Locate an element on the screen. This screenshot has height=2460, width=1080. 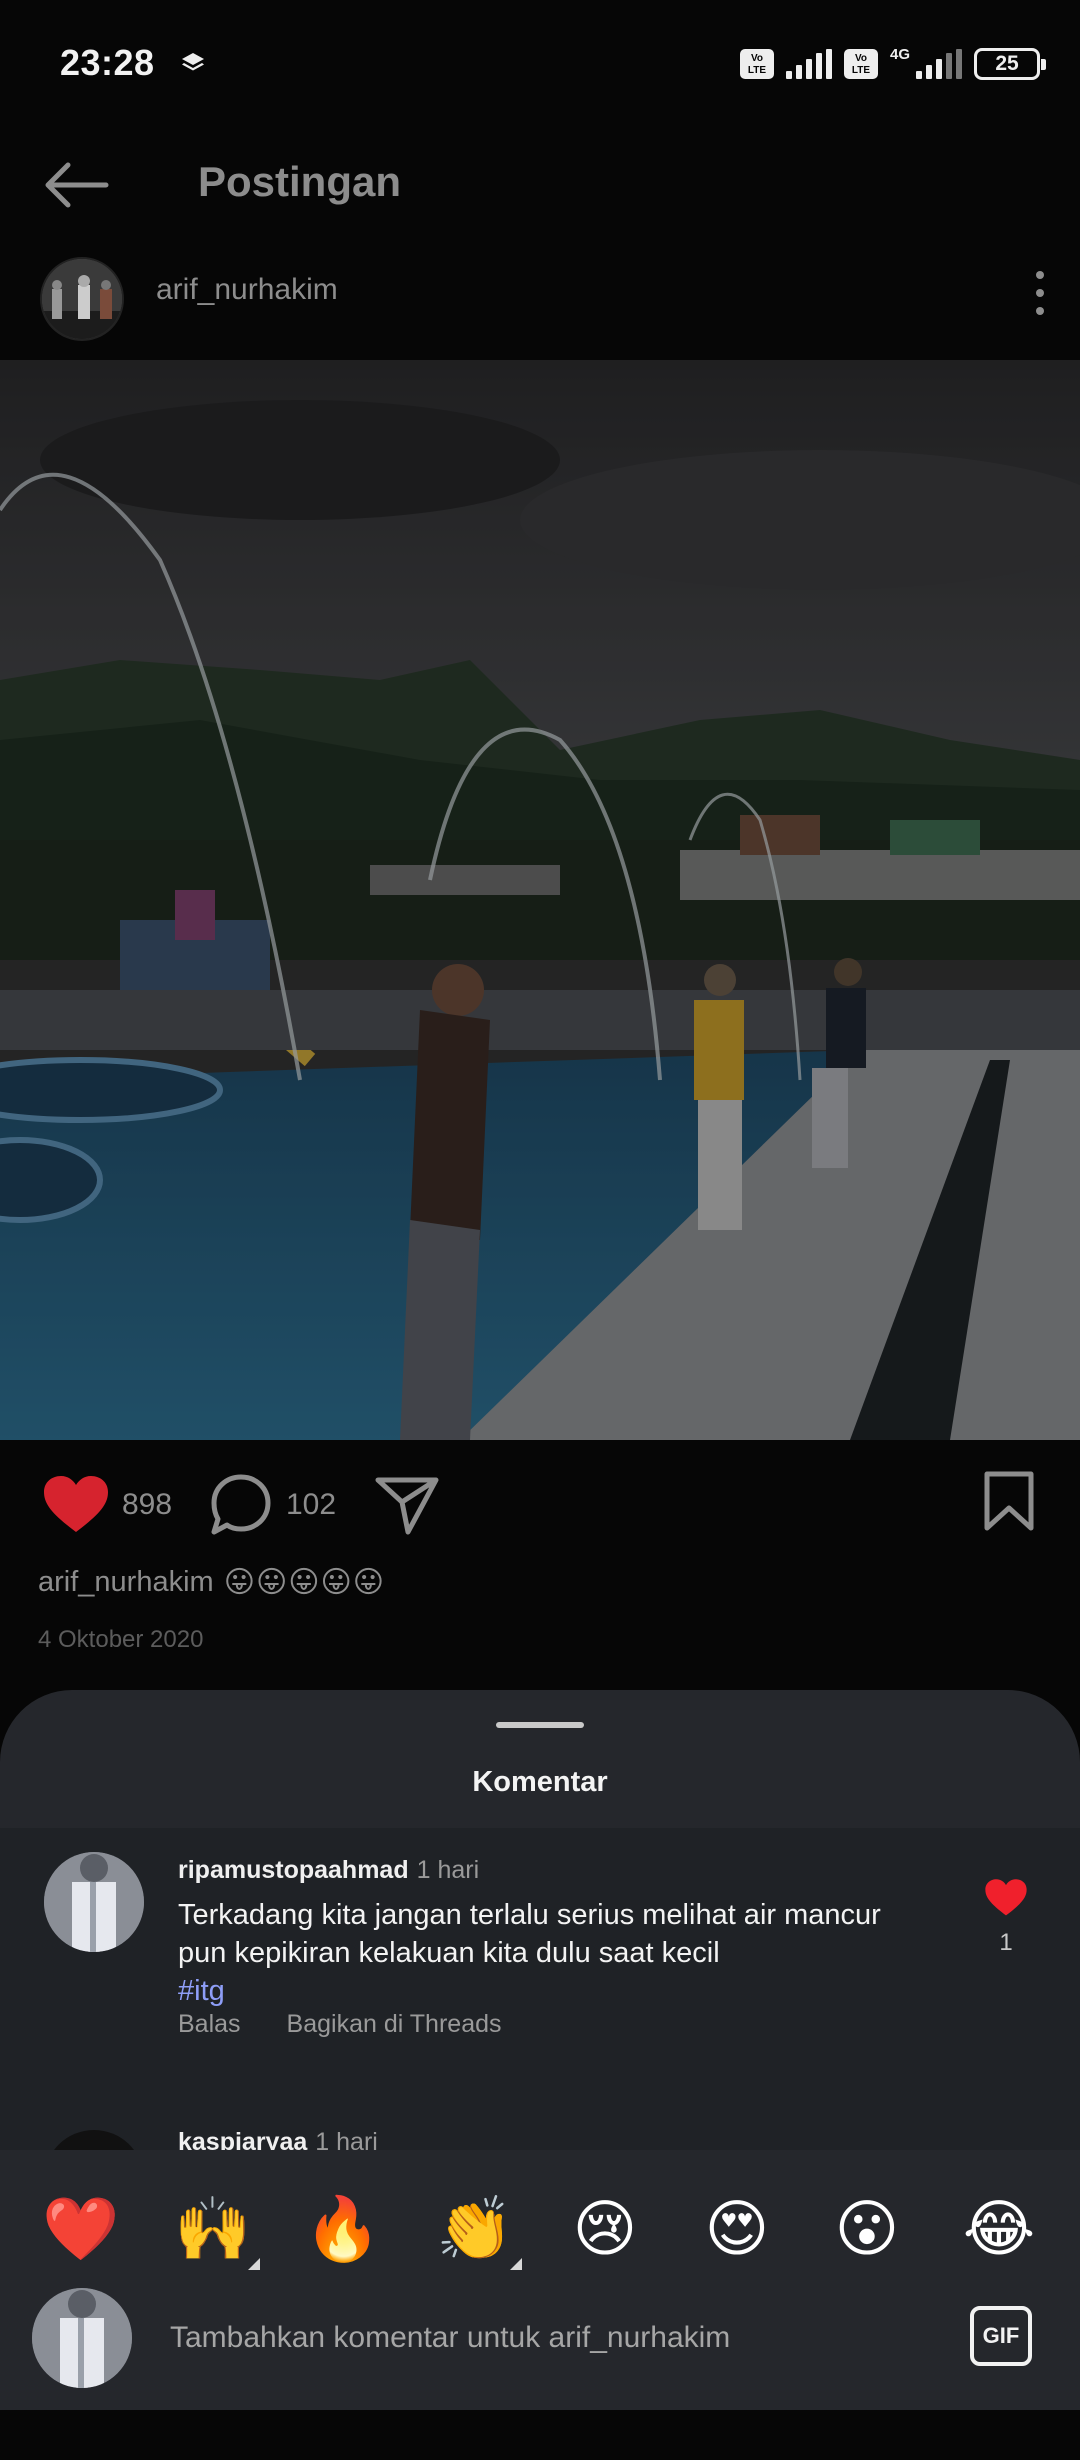
post-caption: arif_nurhakim 😛😛😛😛😛 is located at coordinates (211, 1582).